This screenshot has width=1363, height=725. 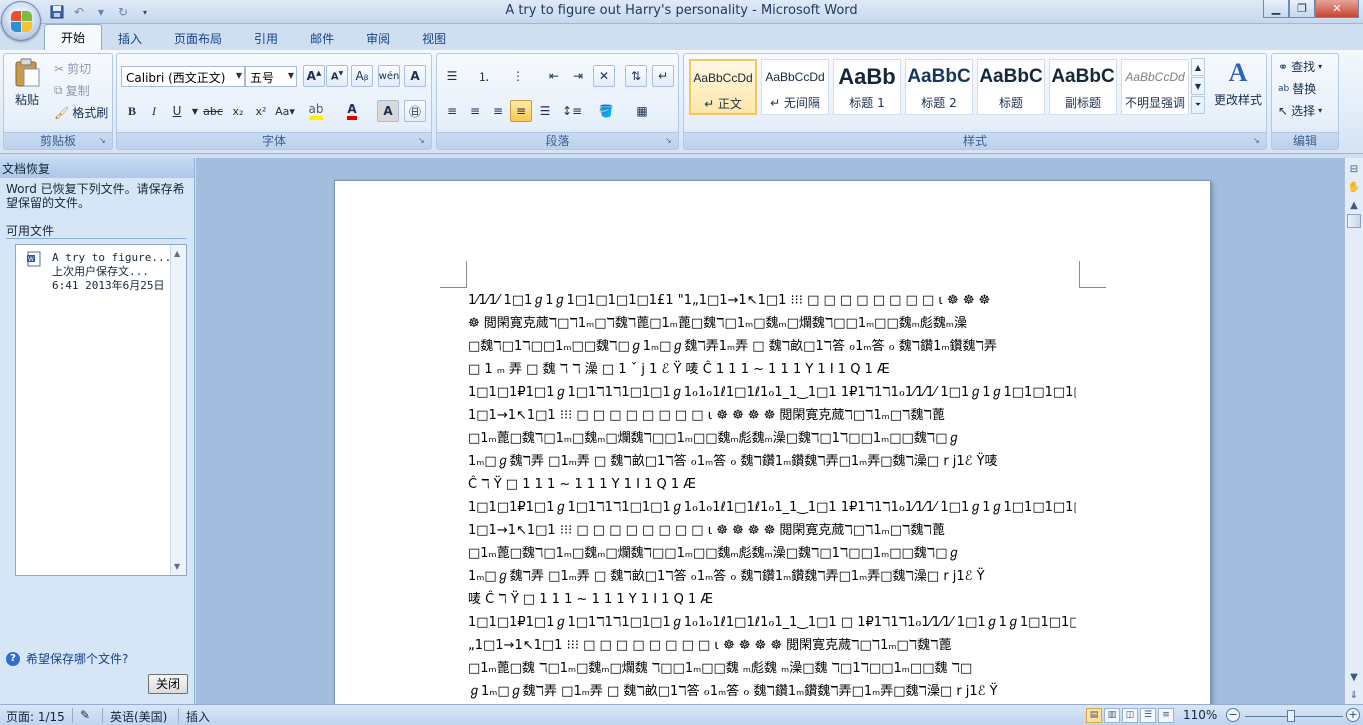 I want to click on zoom-out-icon: −, so click(x=1233, y=715).